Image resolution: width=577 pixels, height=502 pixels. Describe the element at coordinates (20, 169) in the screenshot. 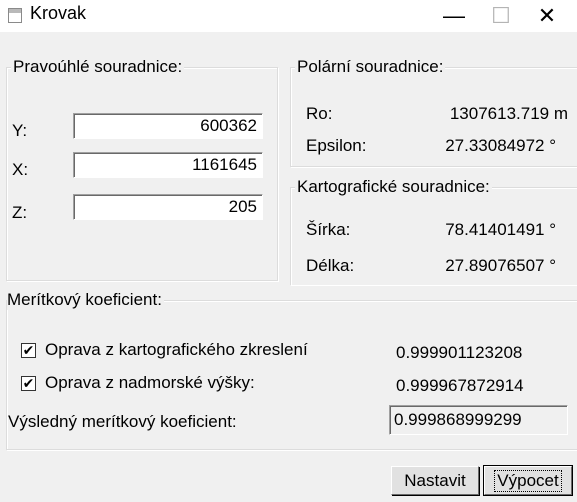

I see `x-label: X:` at that location.